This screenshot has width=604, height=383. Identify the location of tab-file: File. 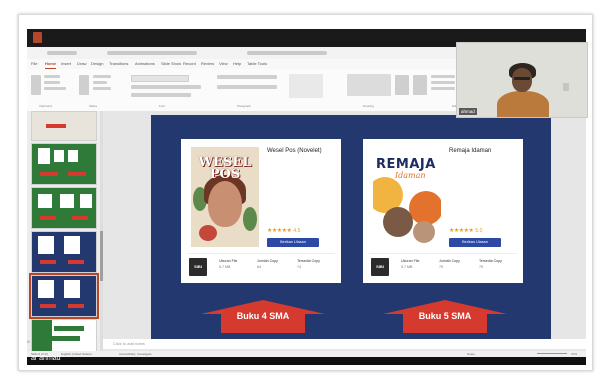
(34, 64).